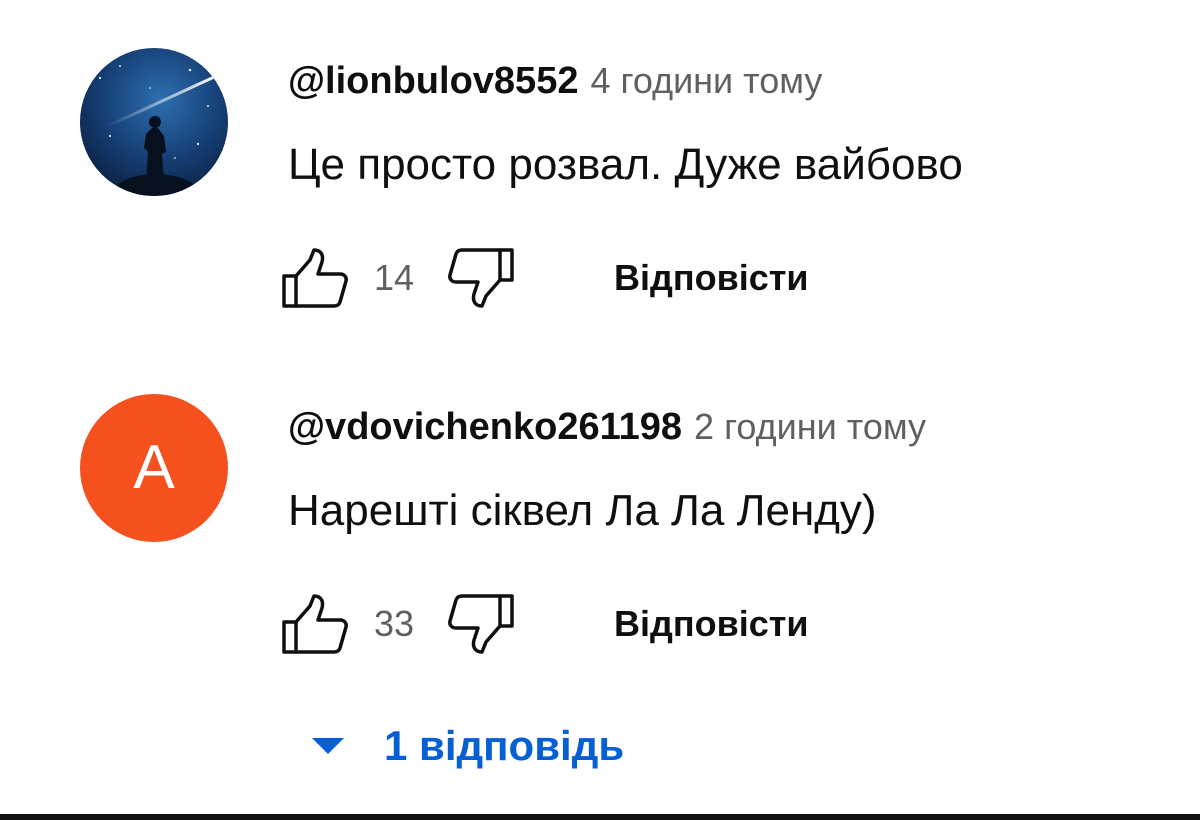 This screenshot has height=820, width=1200. I want to click on avatar-image, so click(154, 122).